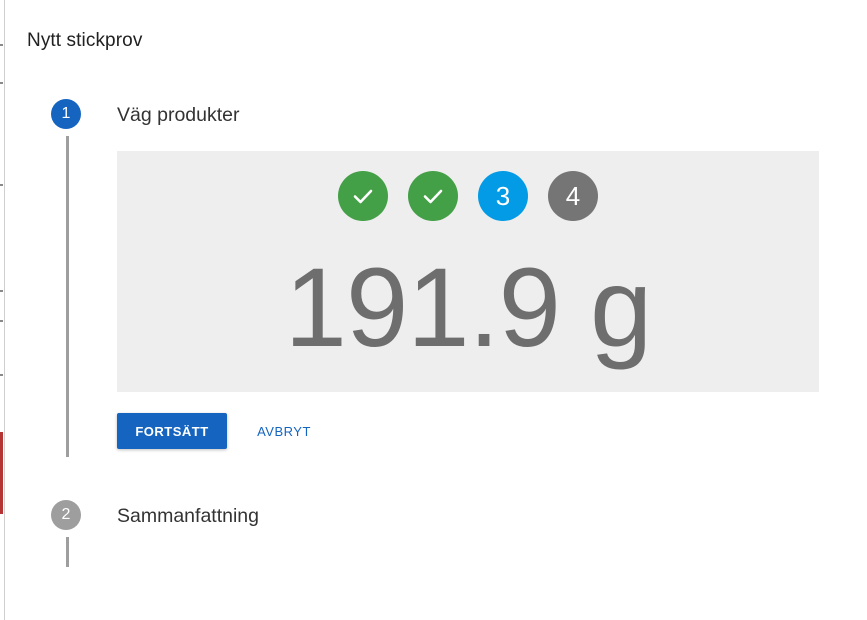  What do you see at coordinates (188, 516) in the screenshot?
I see `step-2-label: Sammanfattning` at bounding box center [188, 516].